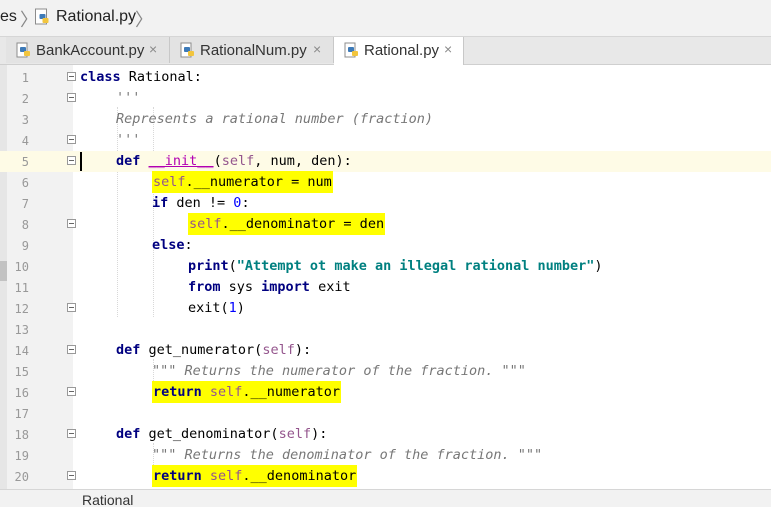  What do you see at coordinates (287, 224) in the screenshot?
I see `code-text: self.__denominator = den` at bounding box center [287, 224].